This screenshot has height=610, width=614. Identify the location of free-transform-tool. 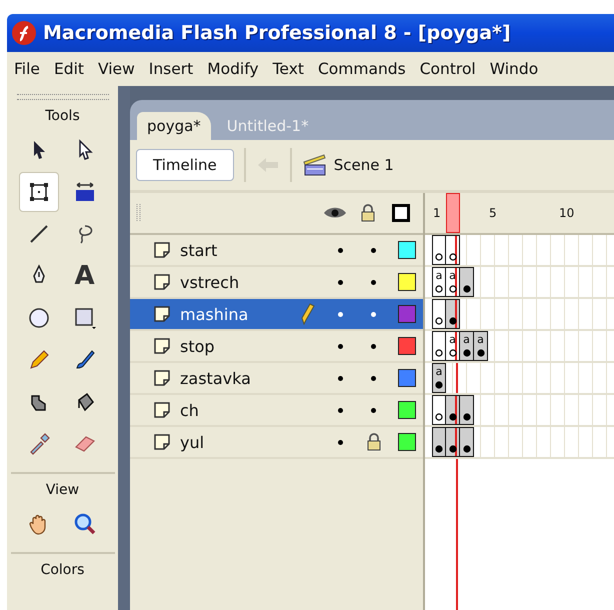
(38, 192).